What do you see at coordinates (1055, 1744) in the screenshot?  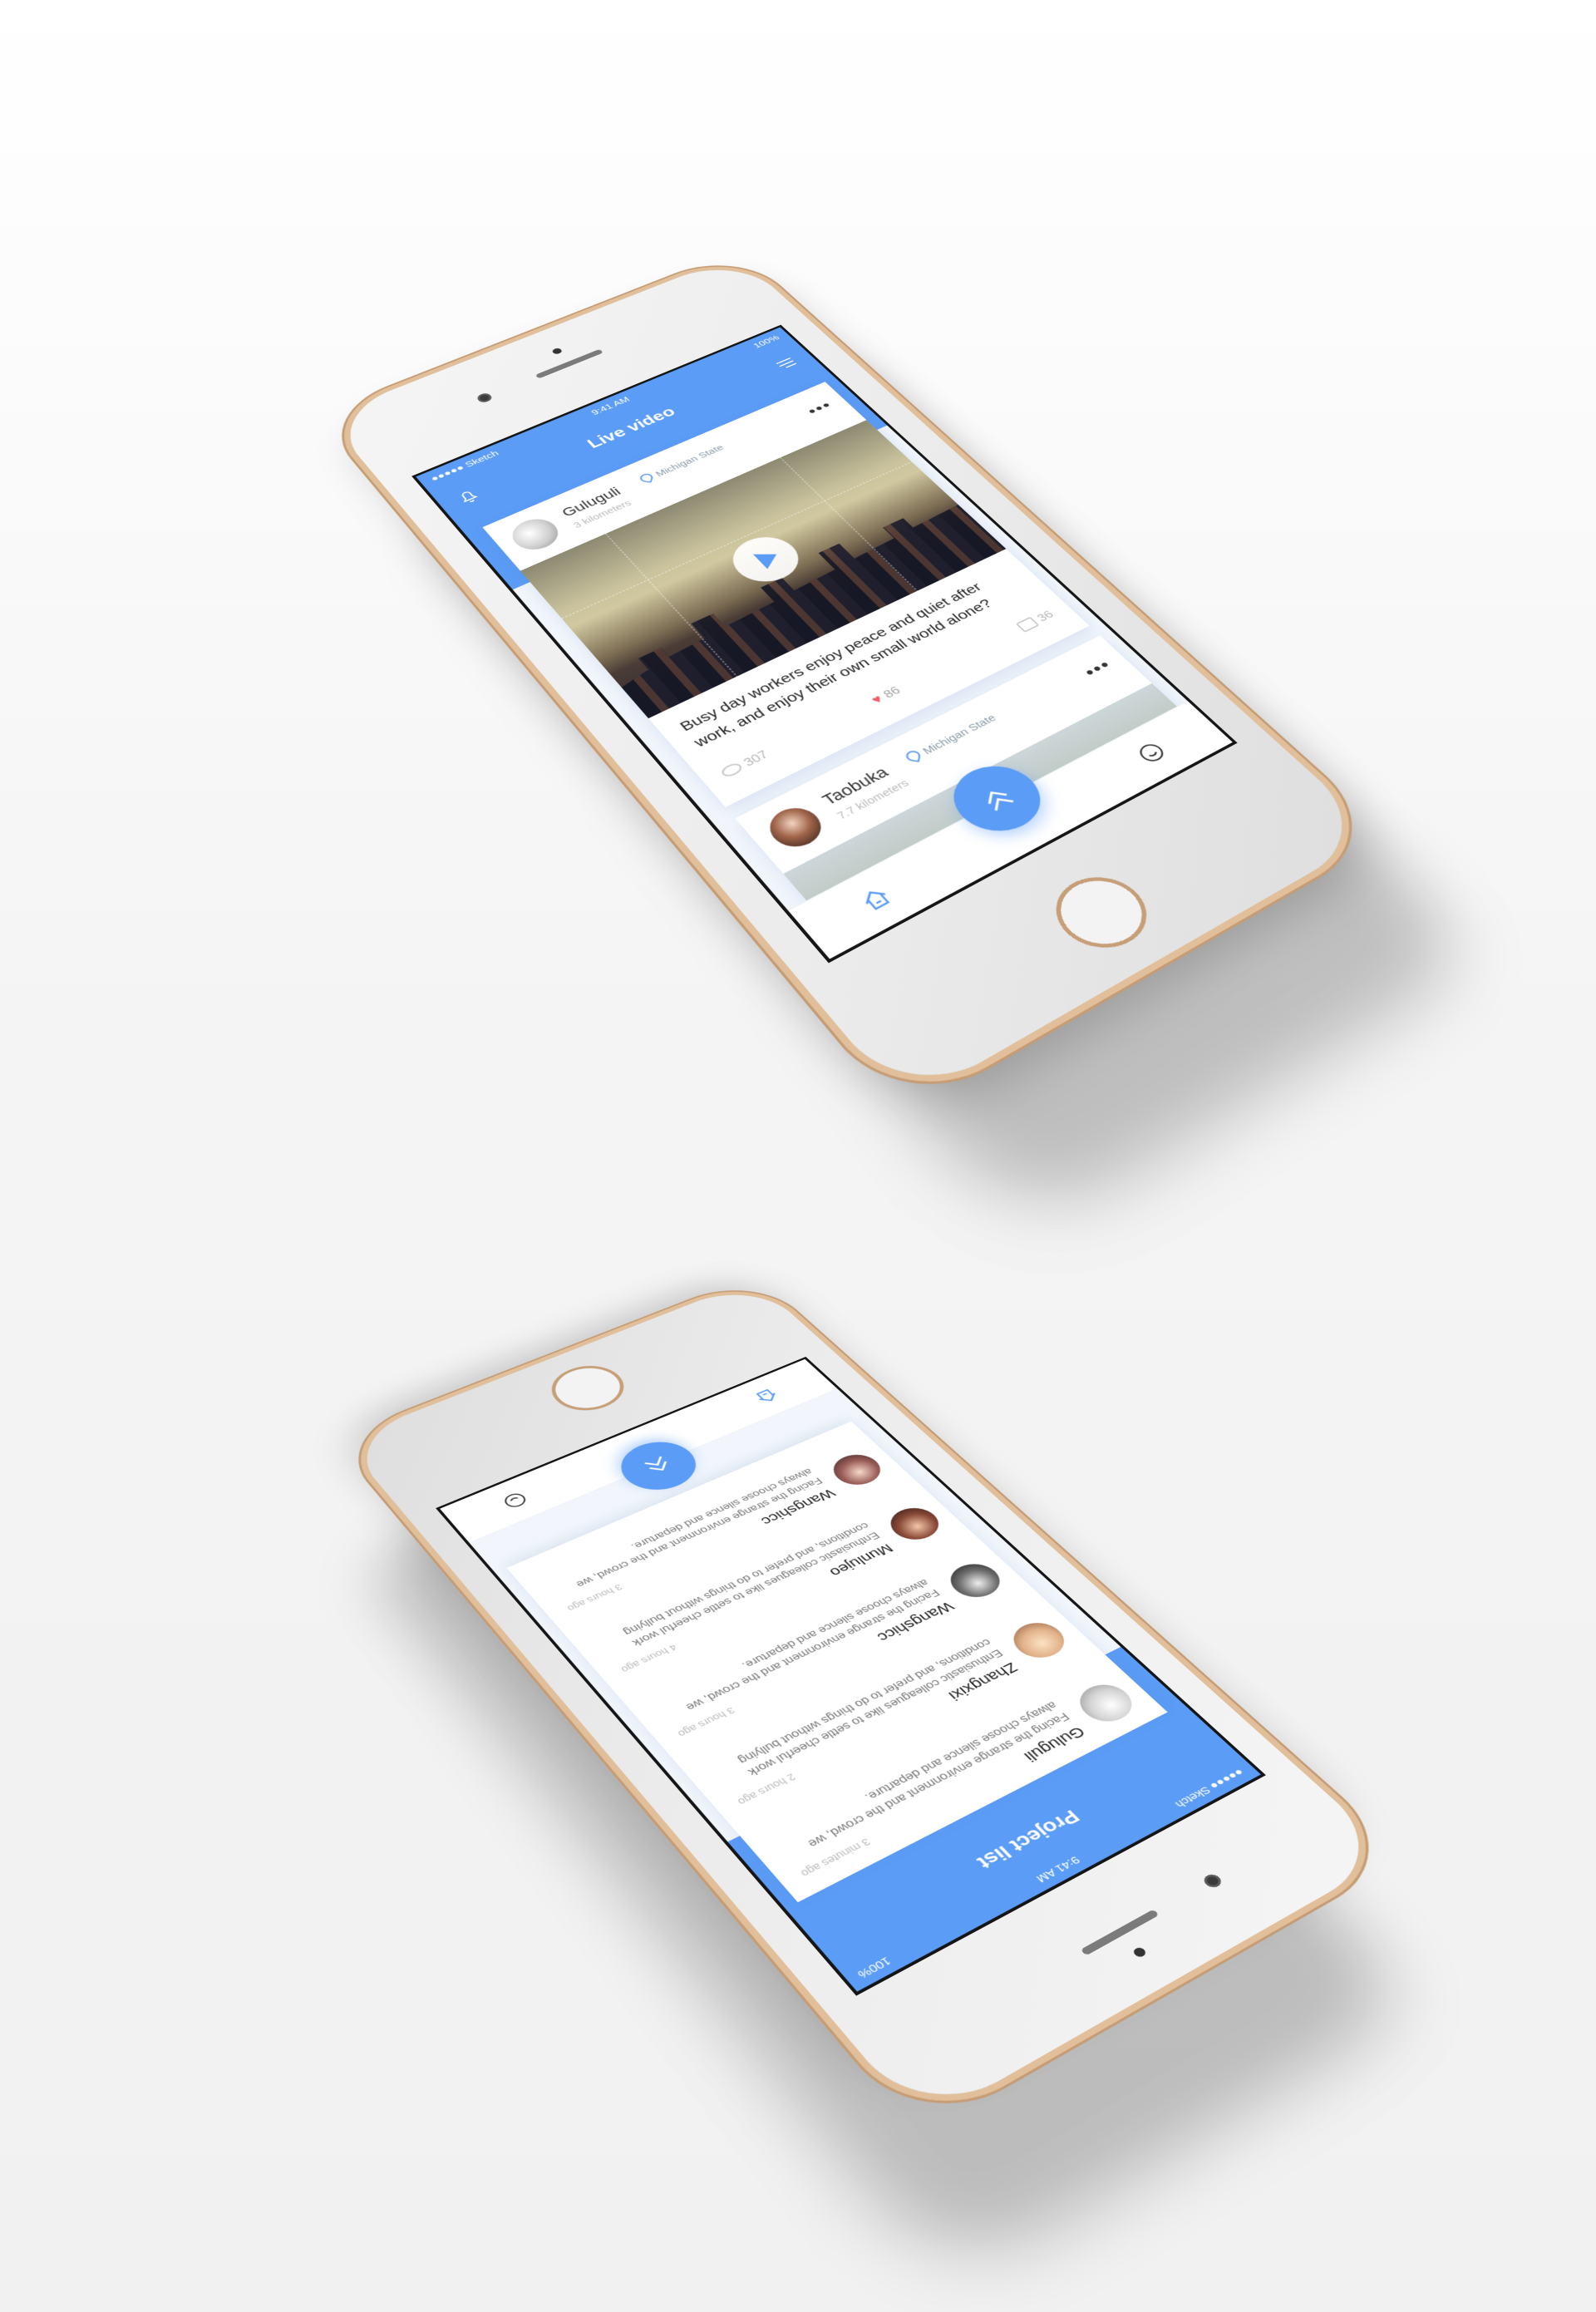 I see `list-item-name: Guluguli` at bounding box center [1055, 1744].